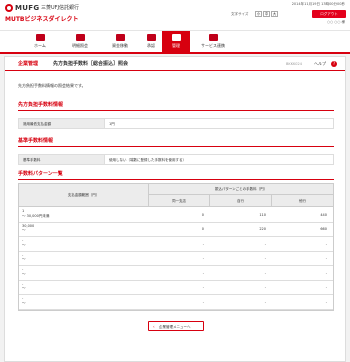  I want to click on table-row: 30,000 ～ 0 220 660, so click(176, 230).